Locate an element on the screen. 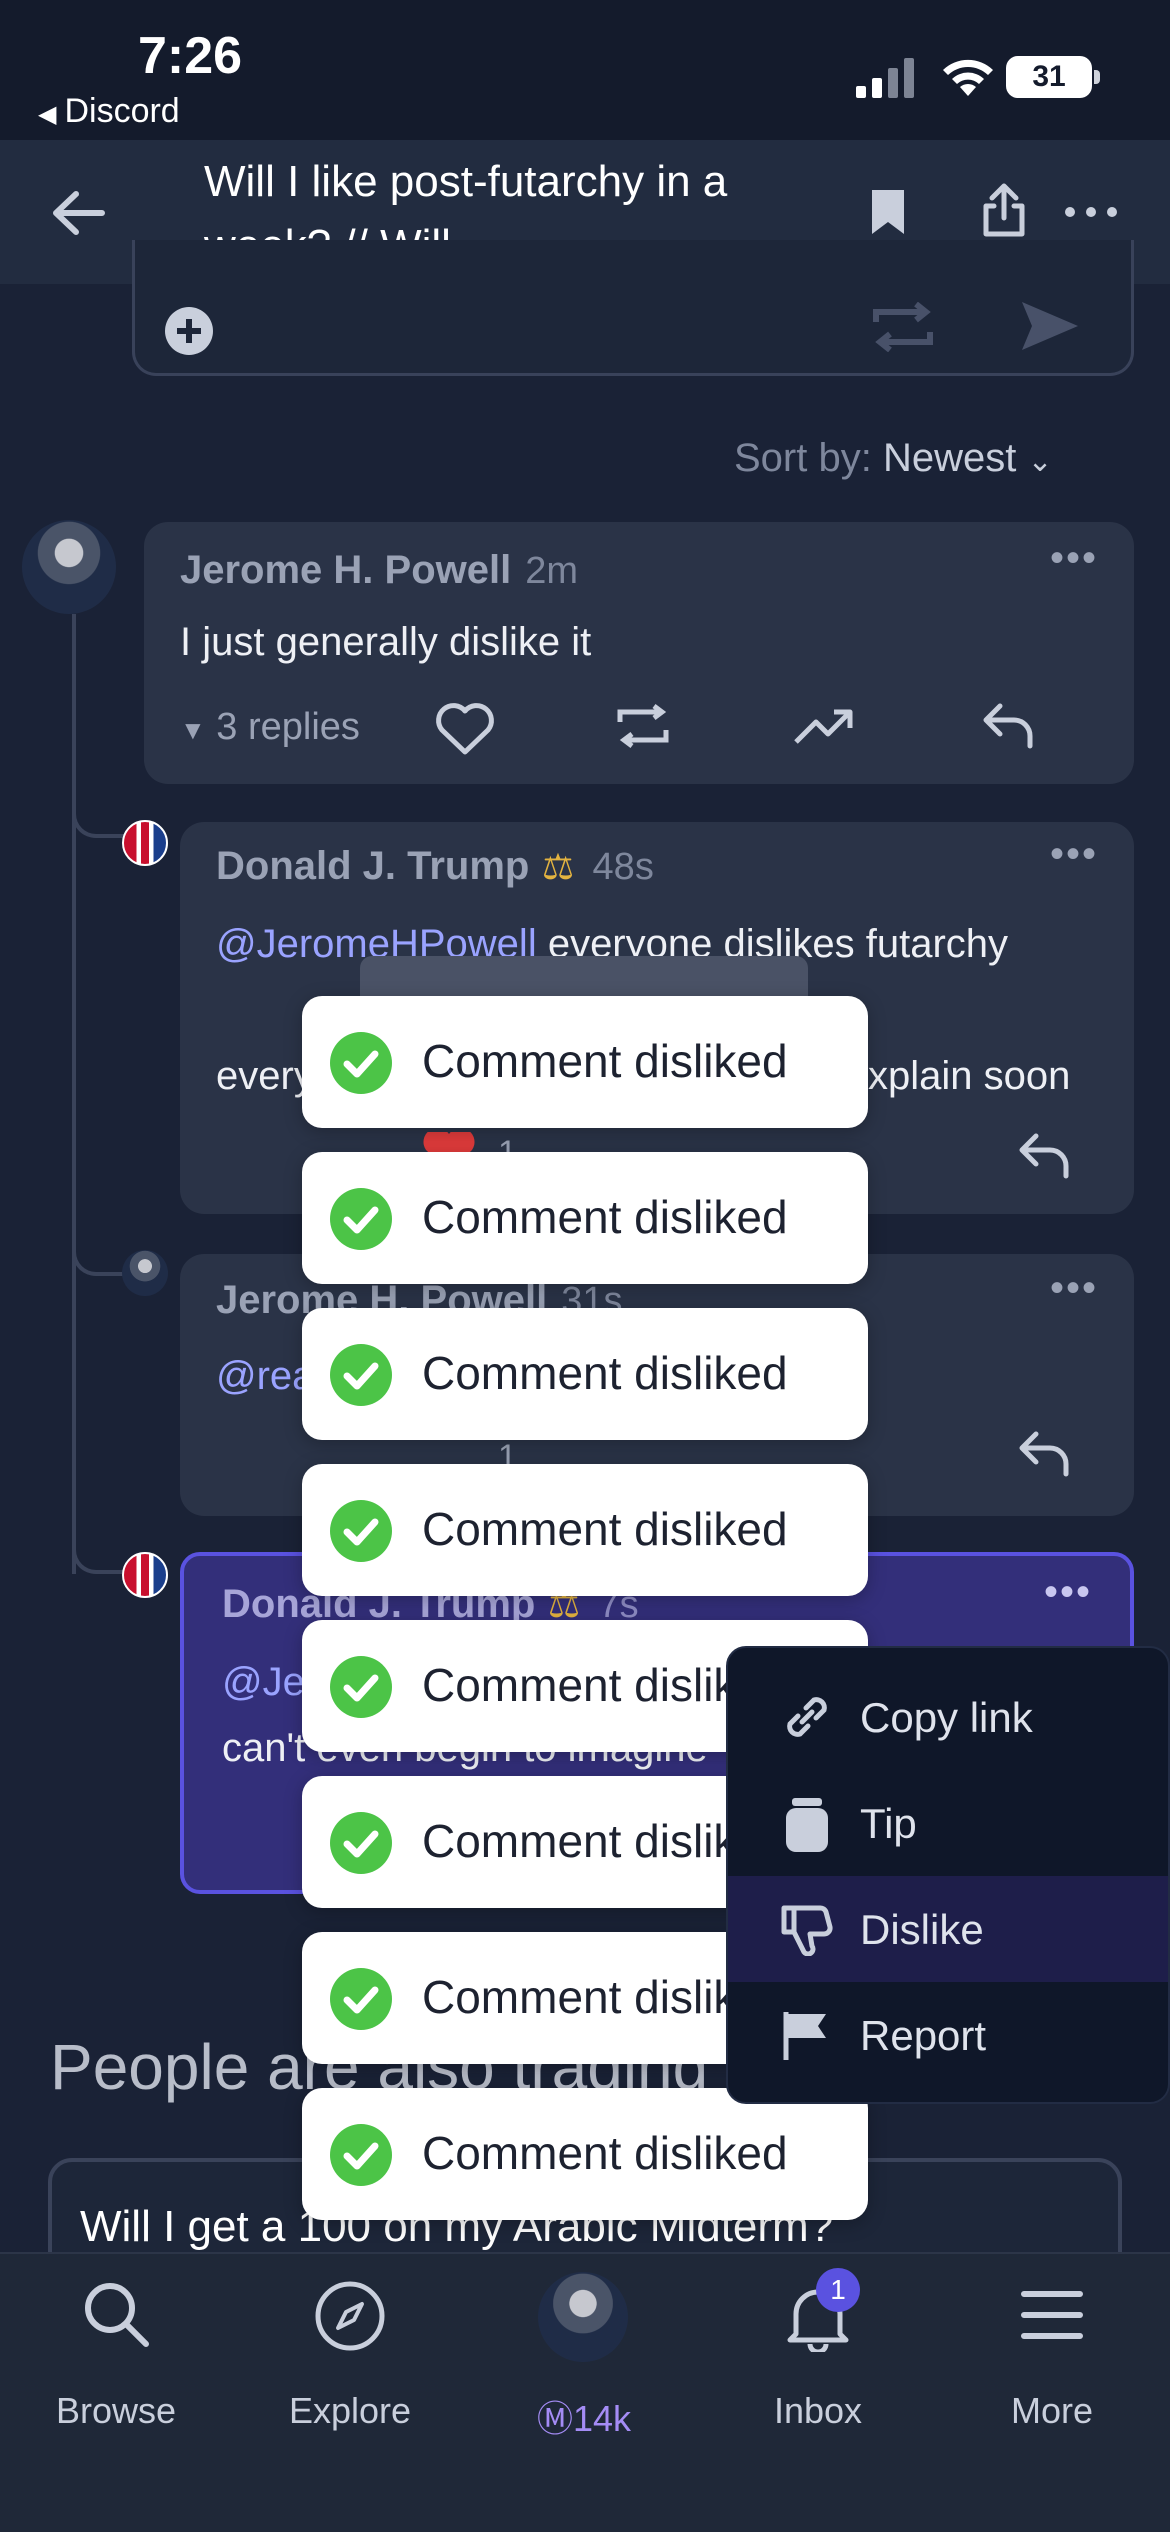 The image size is (1170, 2532). menu-item-label: Copy link is located at coordinates (946, 1717).